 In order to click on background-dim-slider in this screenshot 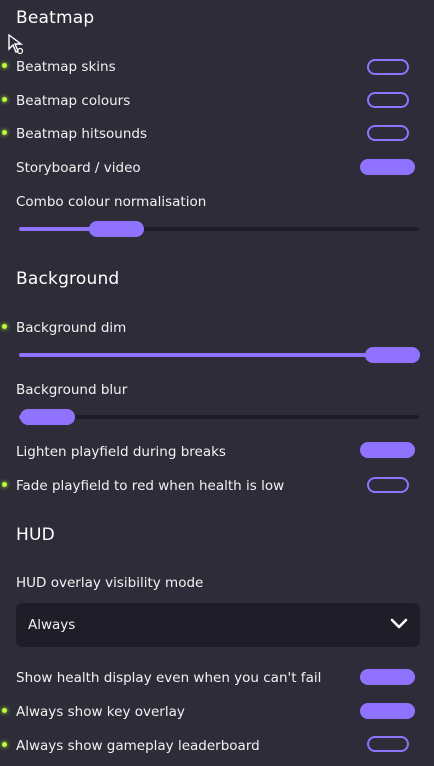, I will do `click(219, 355)`.